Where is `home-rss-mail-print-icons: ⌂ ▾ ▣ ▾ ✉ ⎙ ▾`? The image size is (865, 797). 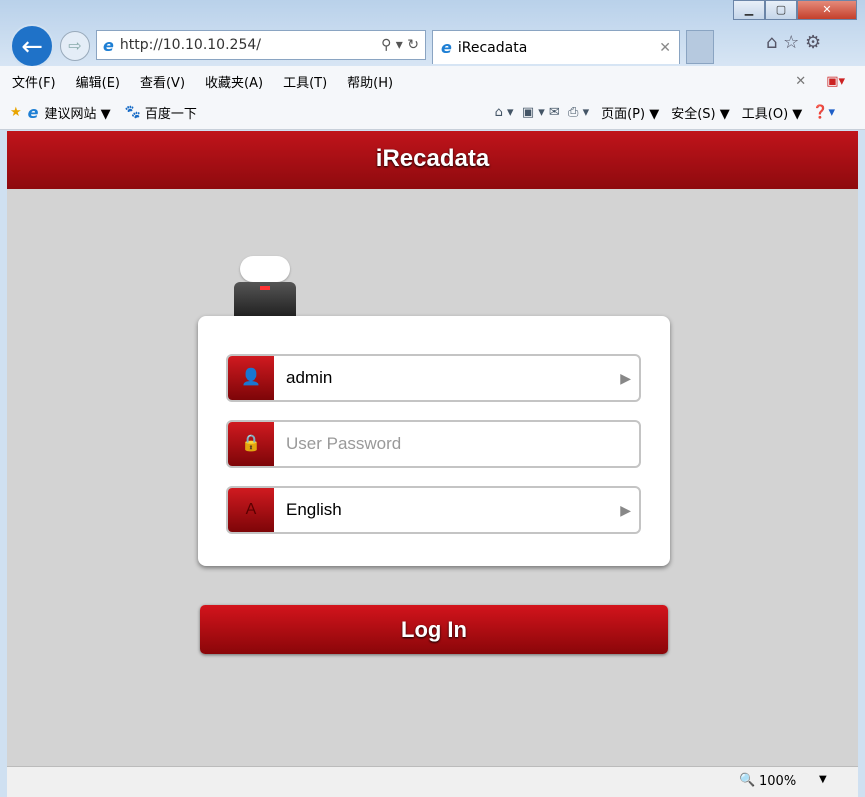
home-rss-mail-print-icons: ⌂ ▾ ▣ ▾ ✉ ⎙ ▾ is located at coordinates (542, 112).